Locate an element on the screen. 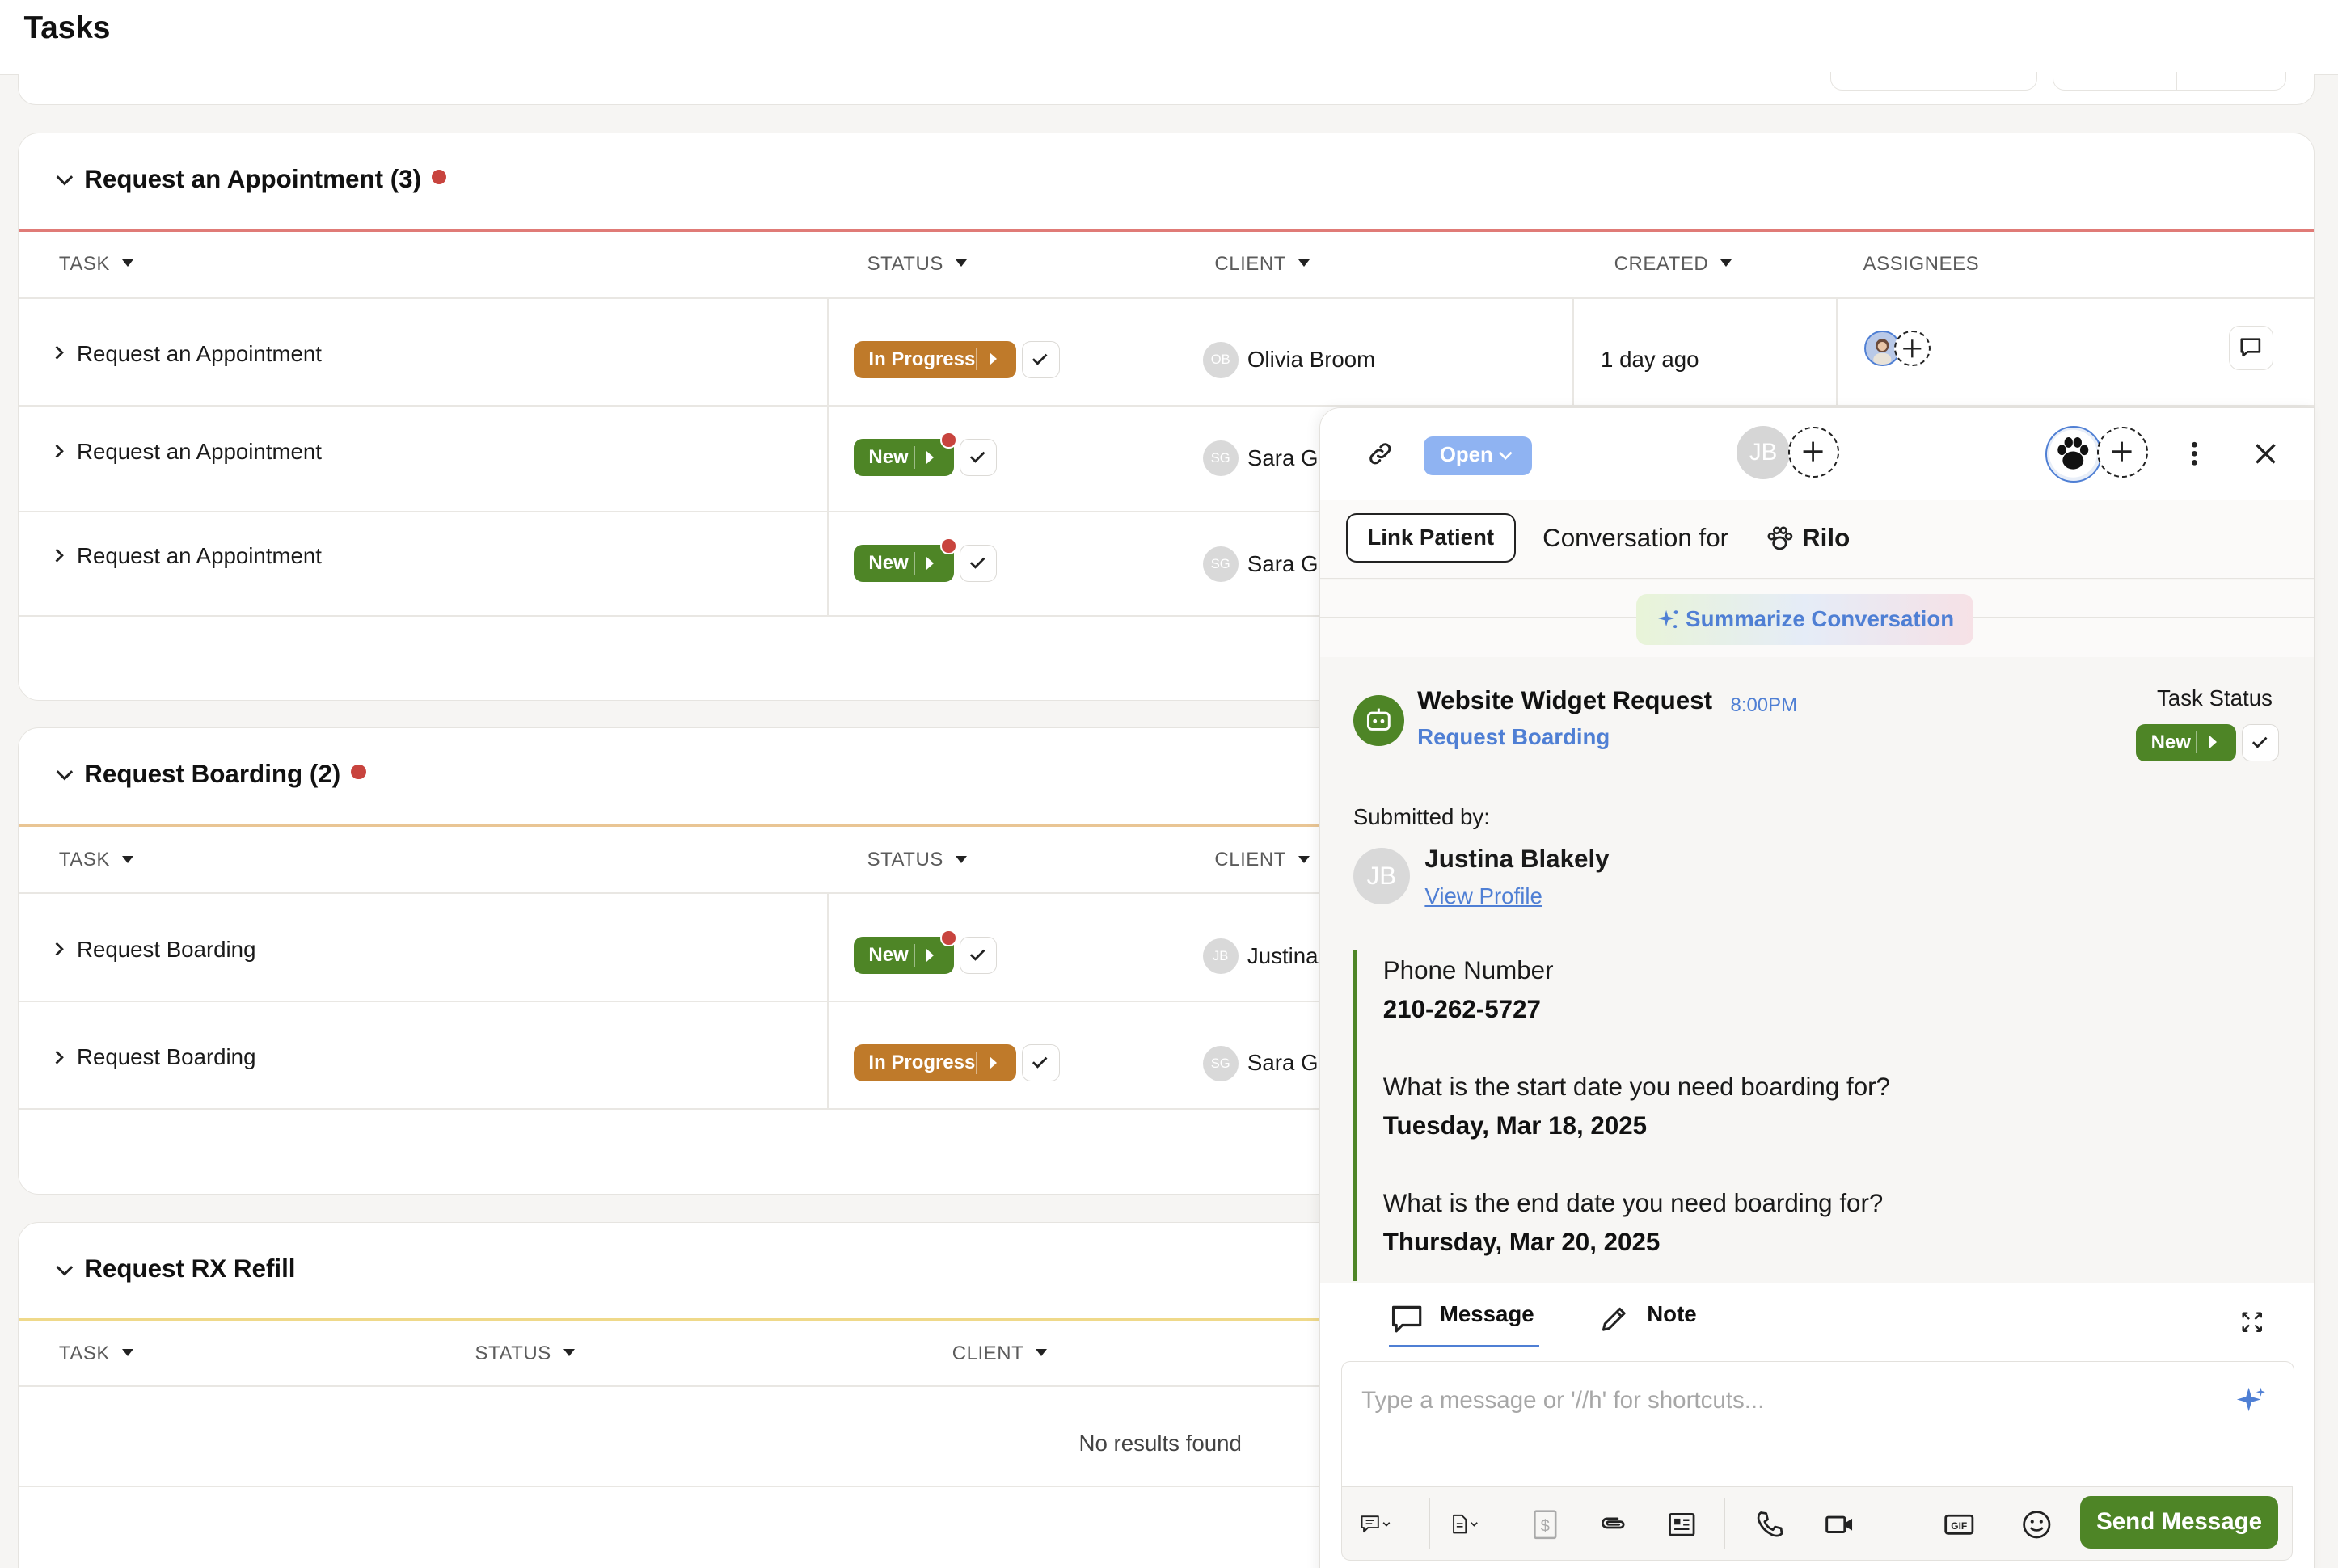 This screenshot has width=2338, height=1568. task-status-label: Task Status is located at coordinates (2215, 697).